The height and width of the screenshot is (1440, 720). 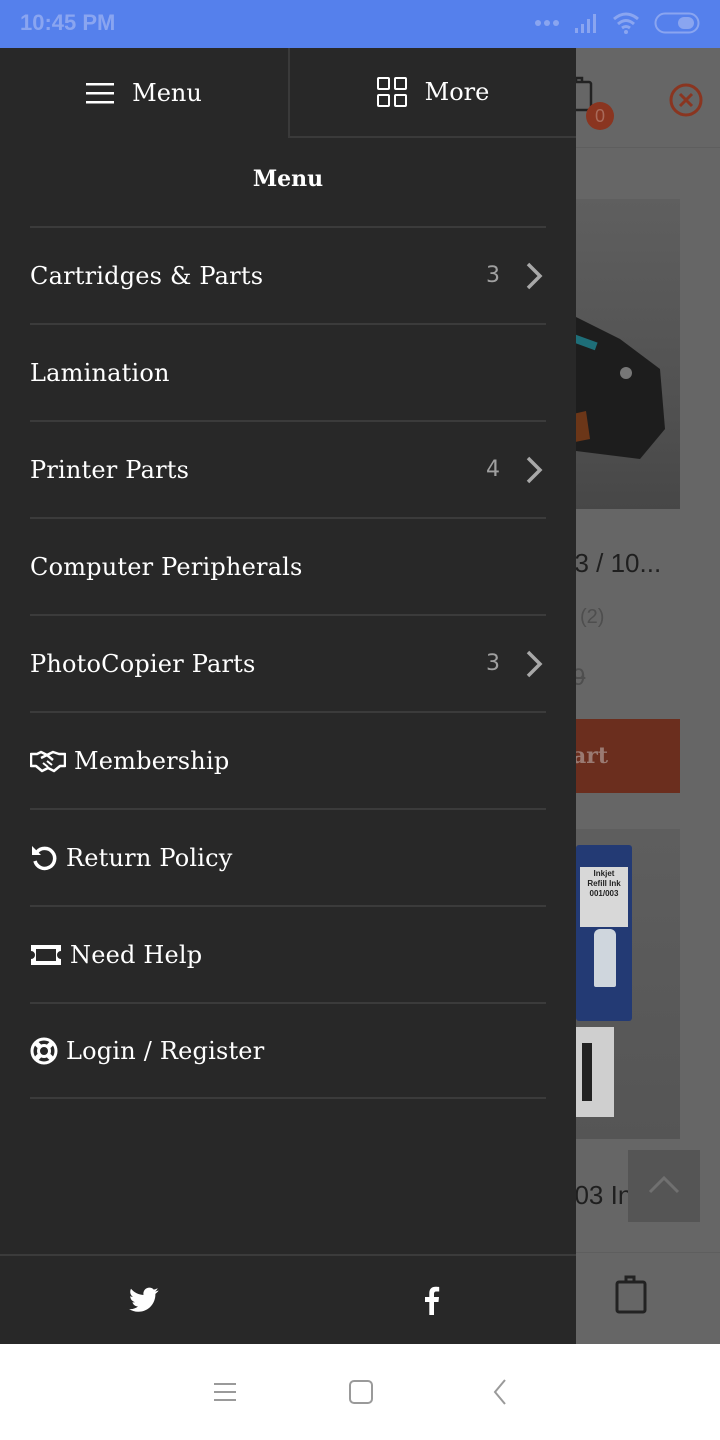 I want to click on recent-apps-icon, so click(x=225, y=1392).